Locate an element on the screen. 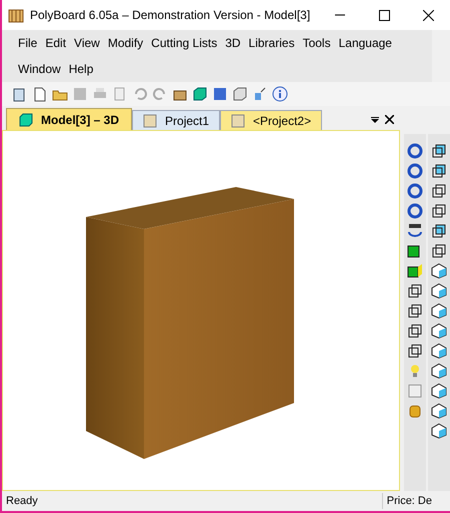 This screenshot has width=450, height=513. box-outline-icon is located at coordinates (240, 94).